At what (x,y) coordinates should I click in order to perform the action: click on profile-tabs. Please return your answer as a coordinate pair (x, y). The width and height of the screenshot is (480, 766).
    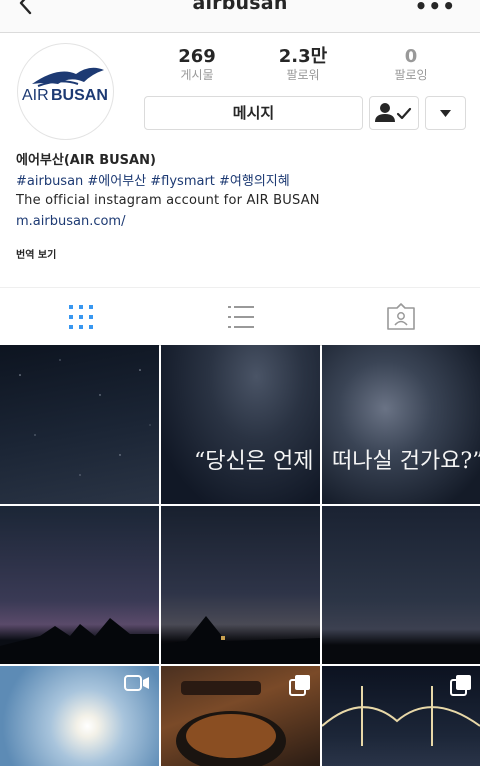
    Looking at the image, I should click on (240, 316).